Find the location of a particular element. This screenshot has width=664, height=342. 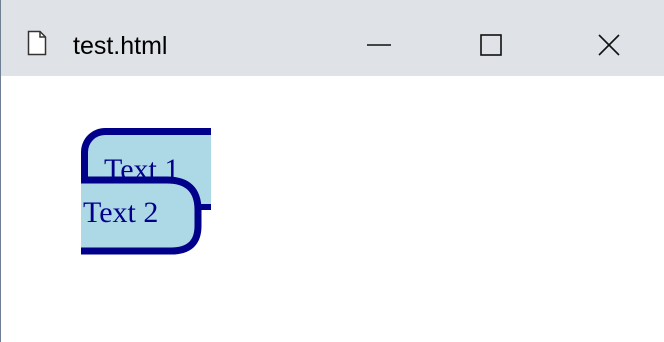

document-icon is located at coordinates (37, 43).